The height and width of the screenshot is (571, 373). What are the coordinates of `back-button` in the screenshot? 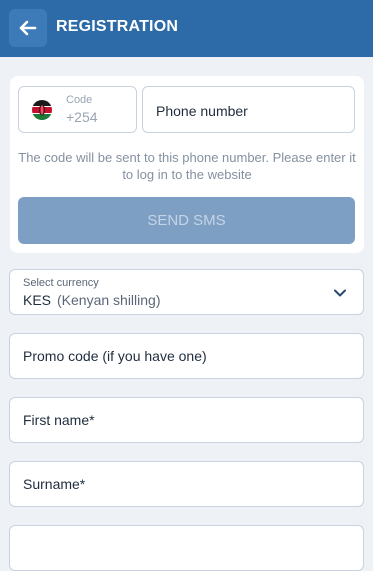 It's located at (28, 28).